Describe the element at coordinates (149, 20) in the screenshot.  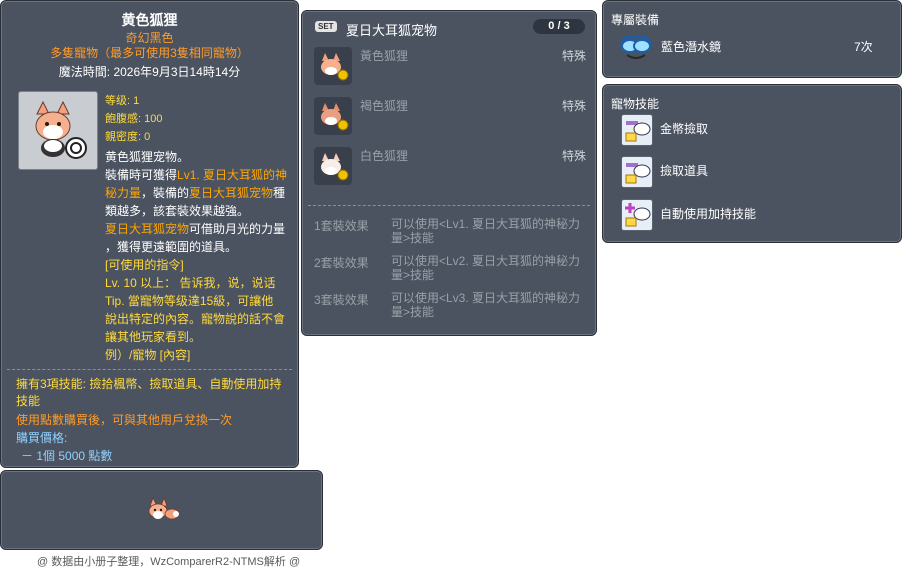
I see `item-title: 黄色狐狸` at that location.